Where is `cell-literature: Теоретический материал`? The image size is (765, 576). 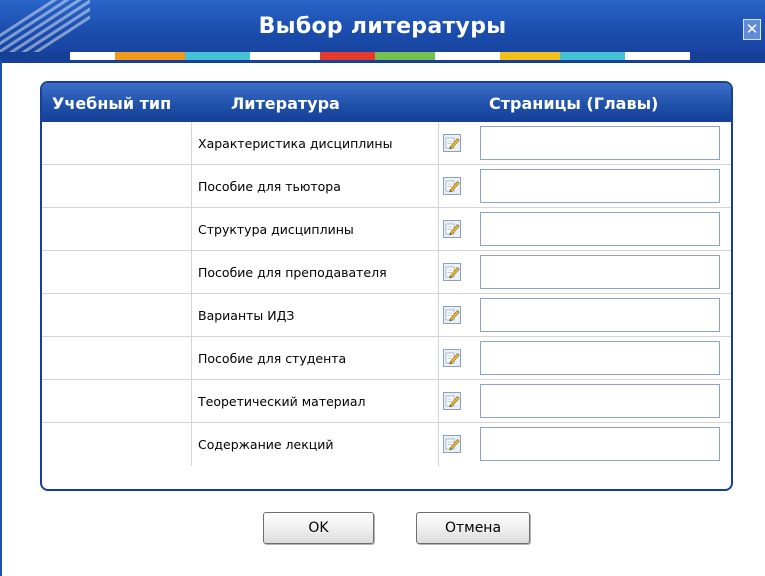 cell-literature: Теоретический материал is located at coordinates (282, 401).